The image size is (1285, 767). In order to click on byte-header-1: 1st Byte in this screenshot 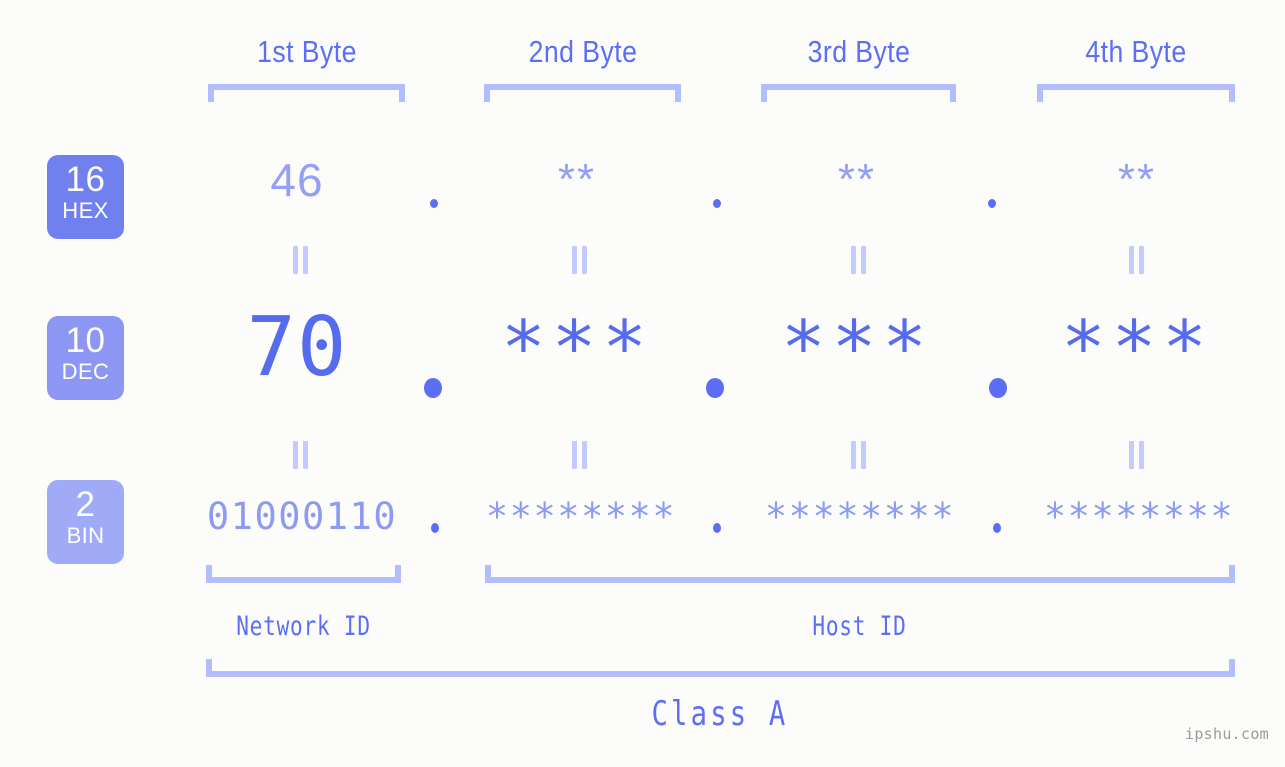, I will do `click(307, 51)`.